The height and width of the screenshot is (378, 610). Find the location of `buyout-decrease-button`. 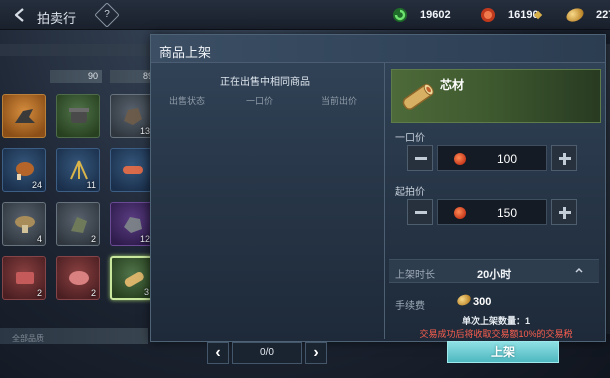

buyout-decrease-button is located at coordinates (420, 158).